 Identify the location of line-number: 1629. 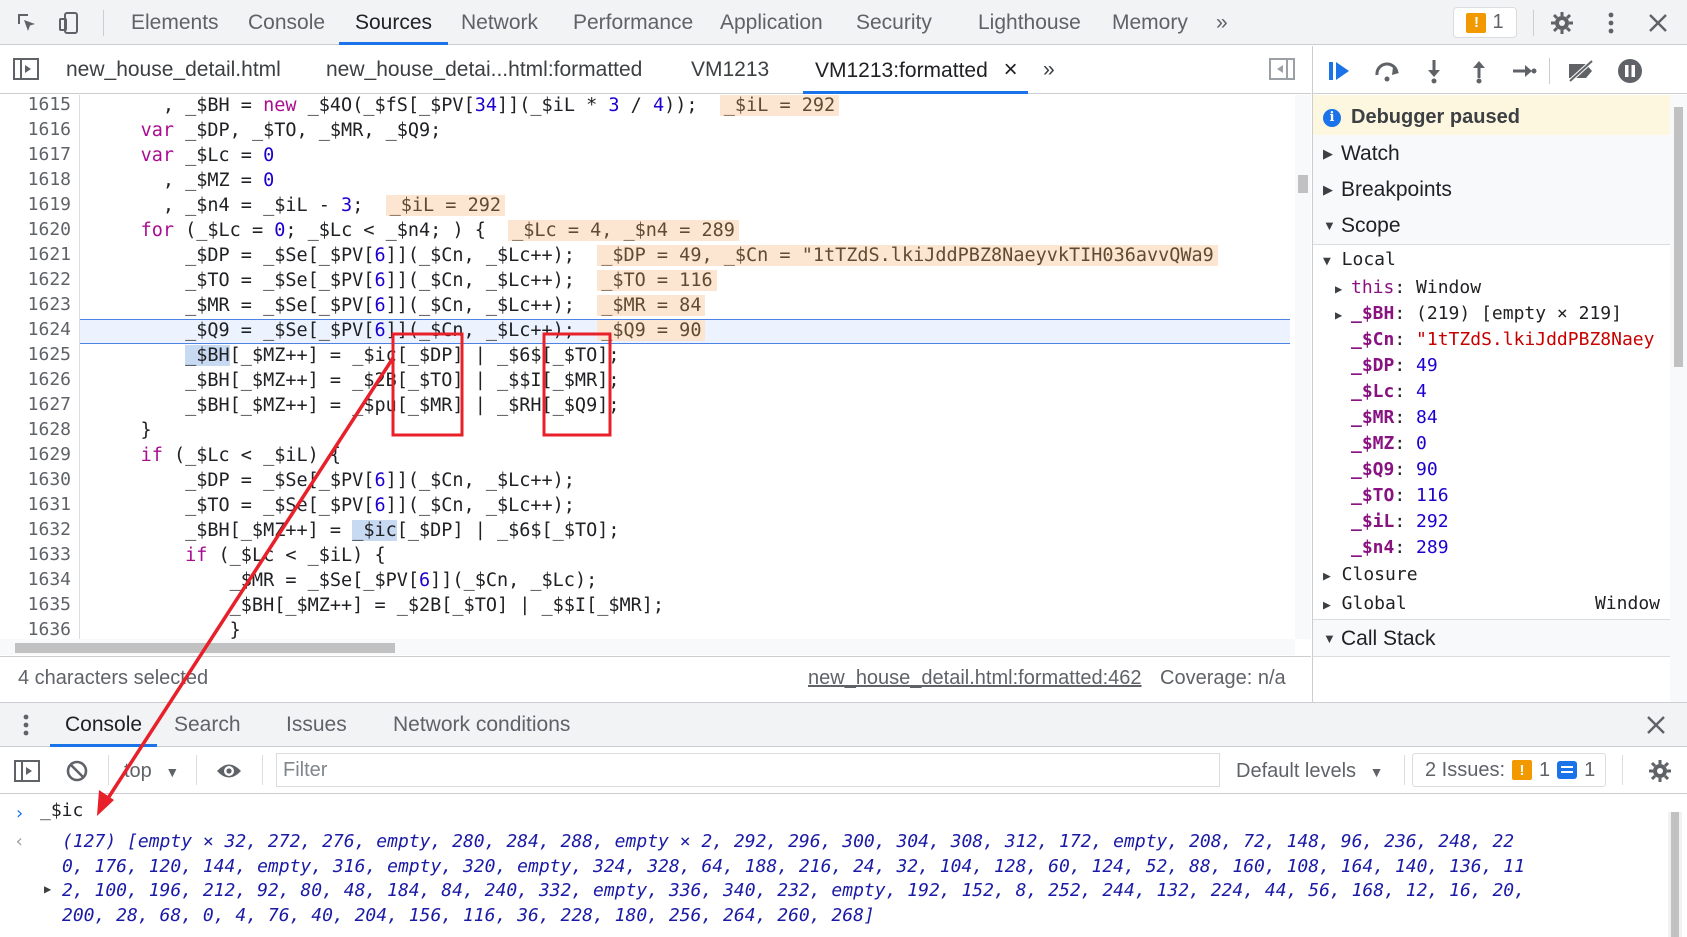
(49, 454).